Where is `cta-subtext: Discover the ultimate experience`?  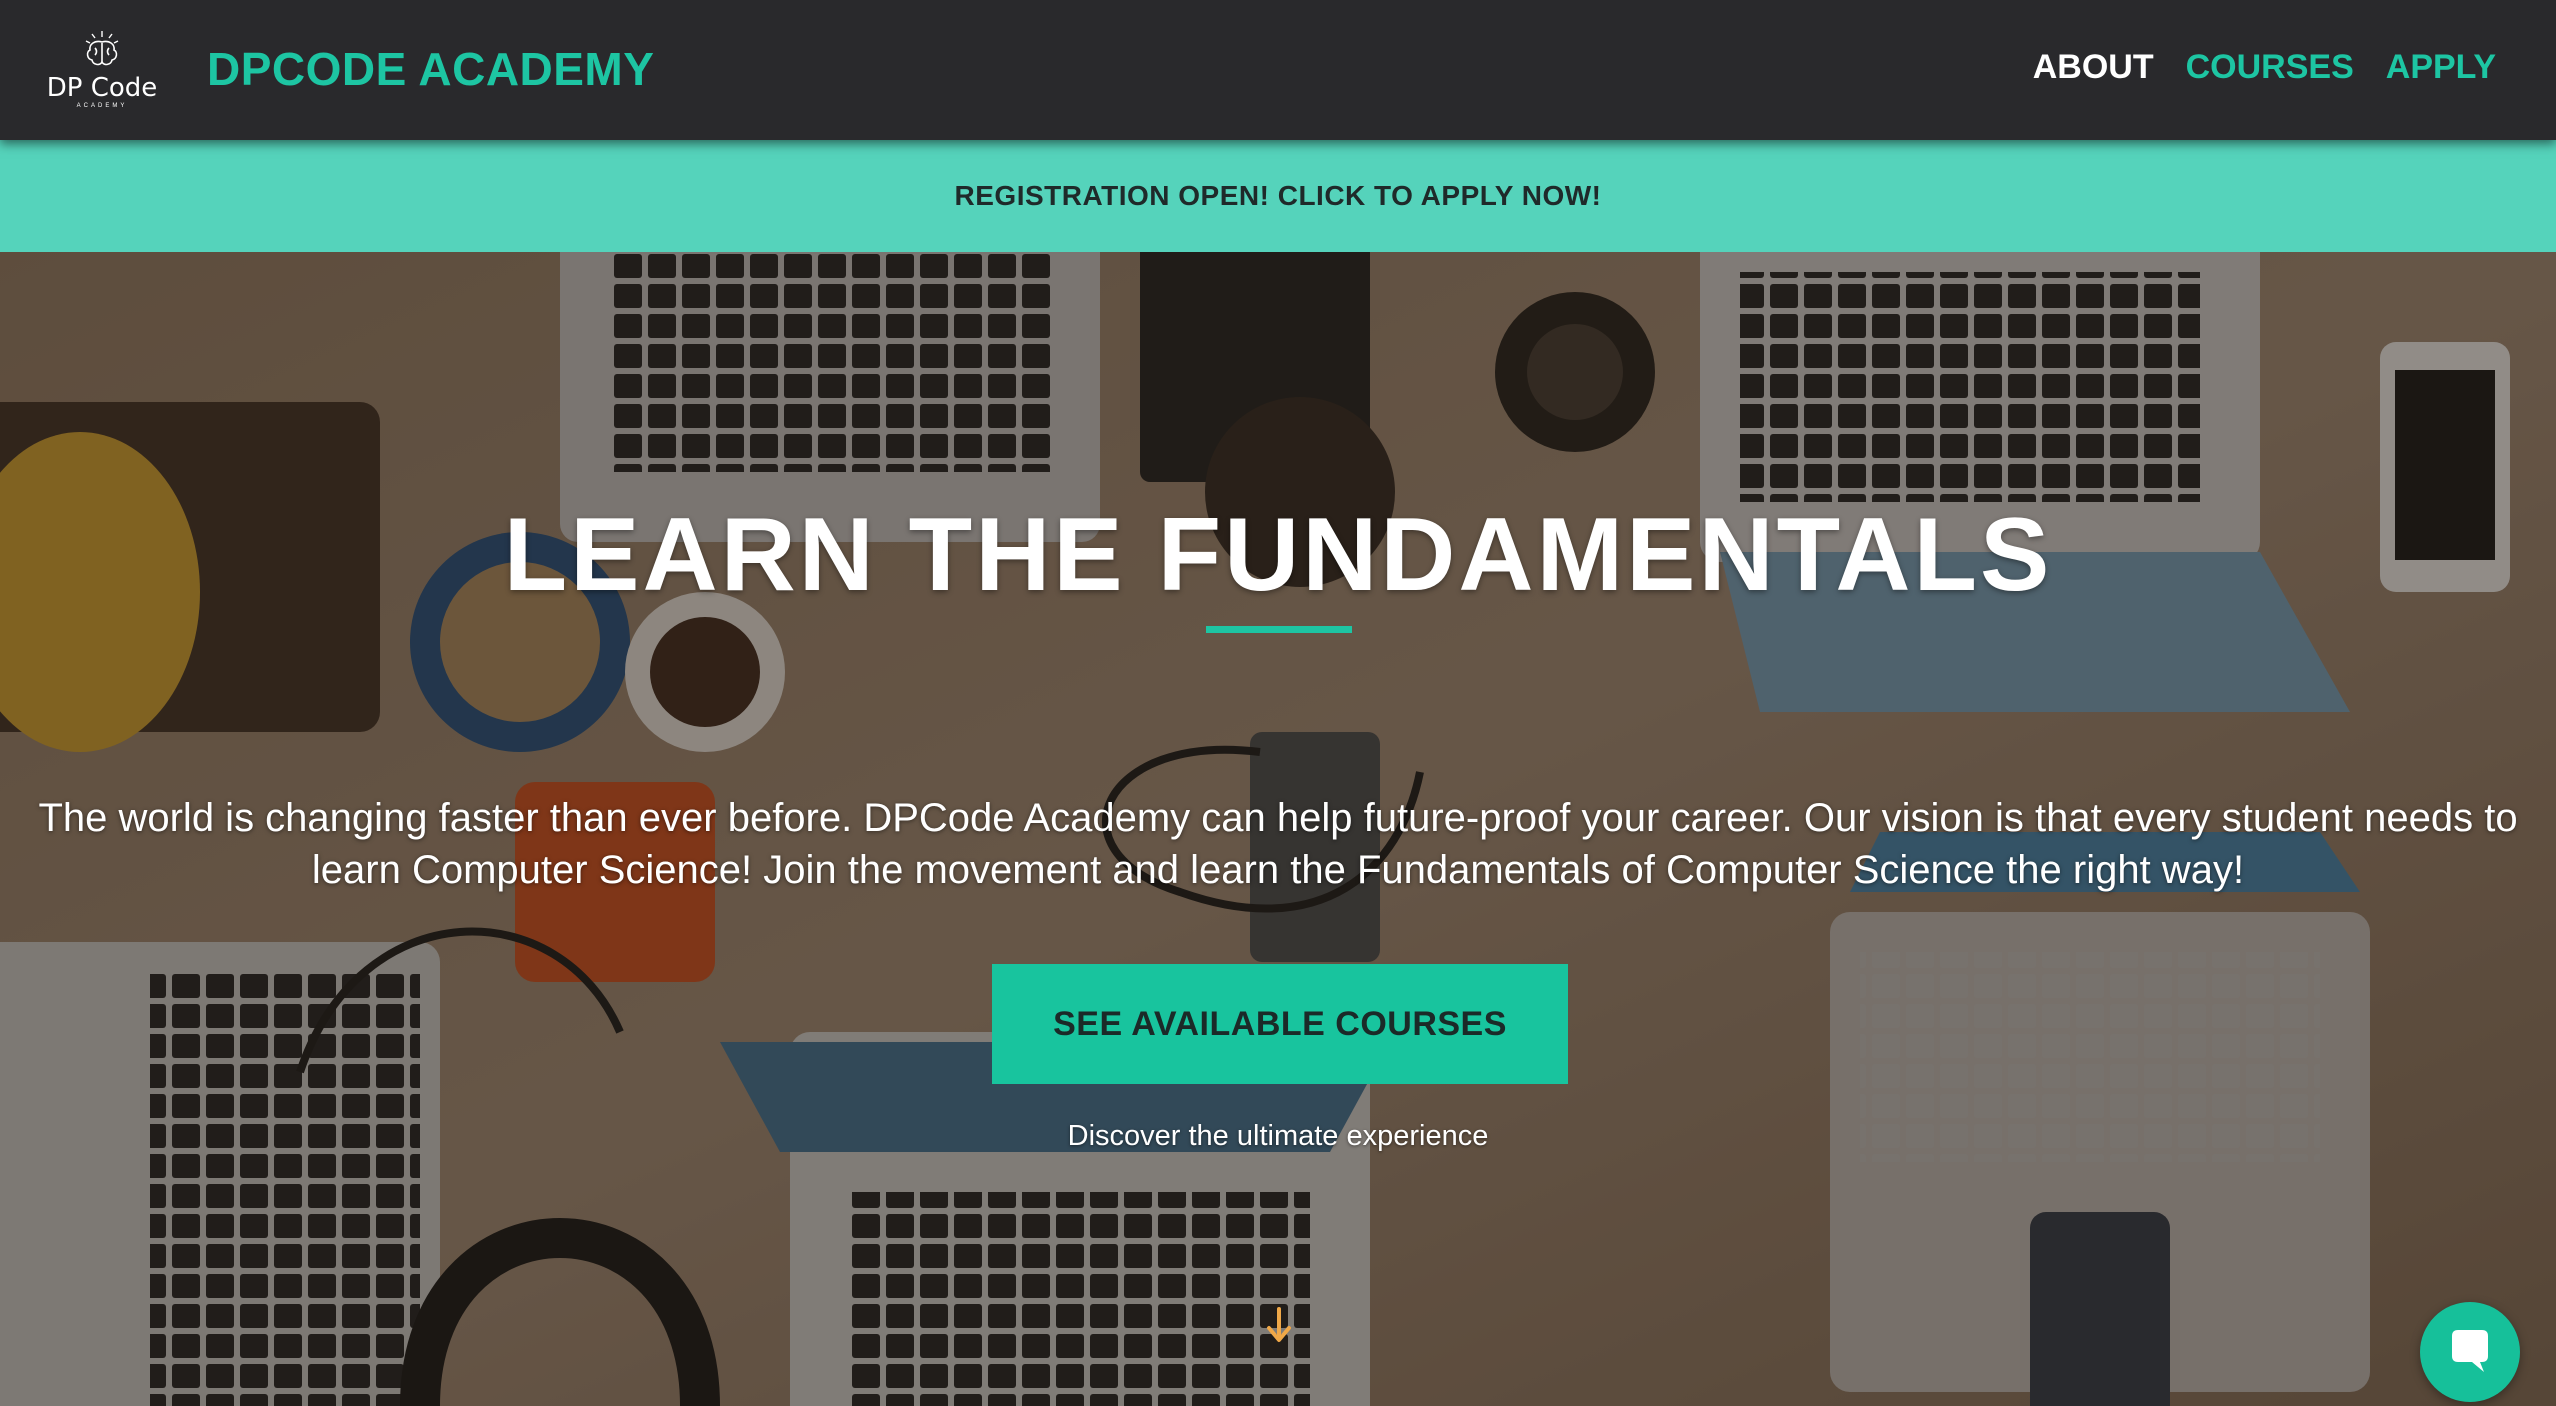
cta-subtext: Discover the ultimate experience is located at coordinates (1278, 1136).